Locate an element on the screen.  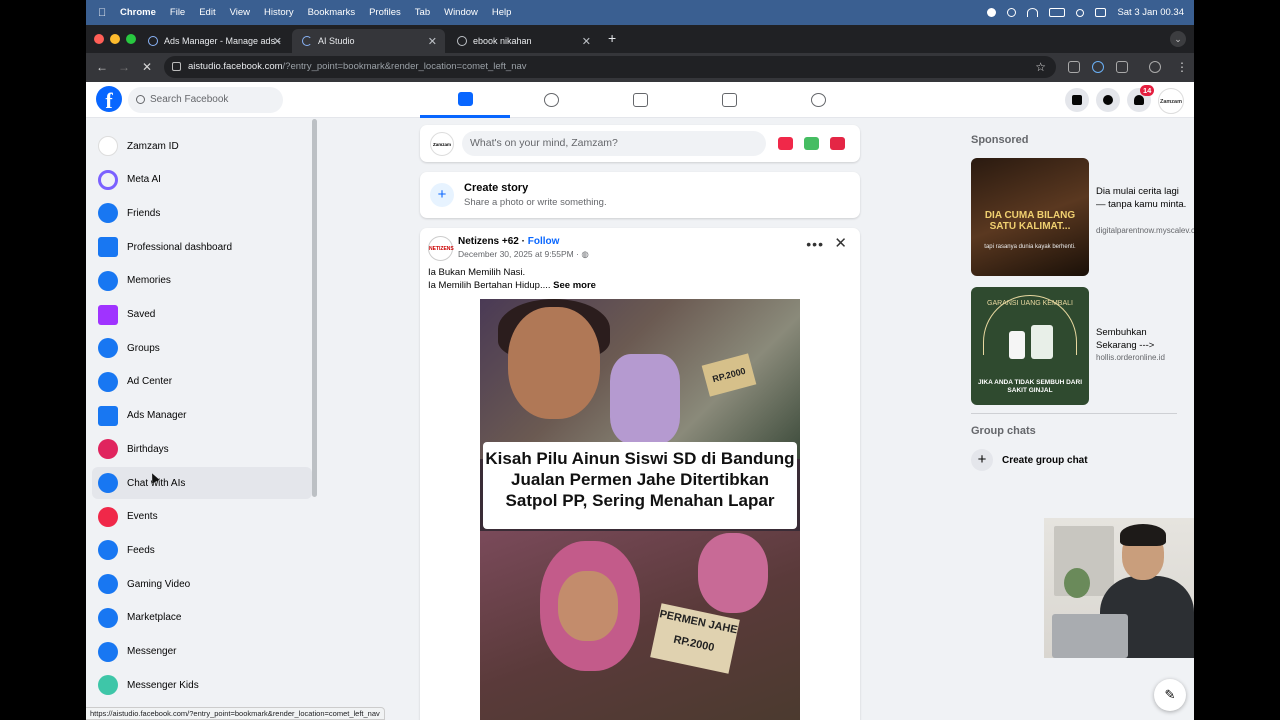
sidebar-item-groups: Groups is located at coordinates (202, 348).